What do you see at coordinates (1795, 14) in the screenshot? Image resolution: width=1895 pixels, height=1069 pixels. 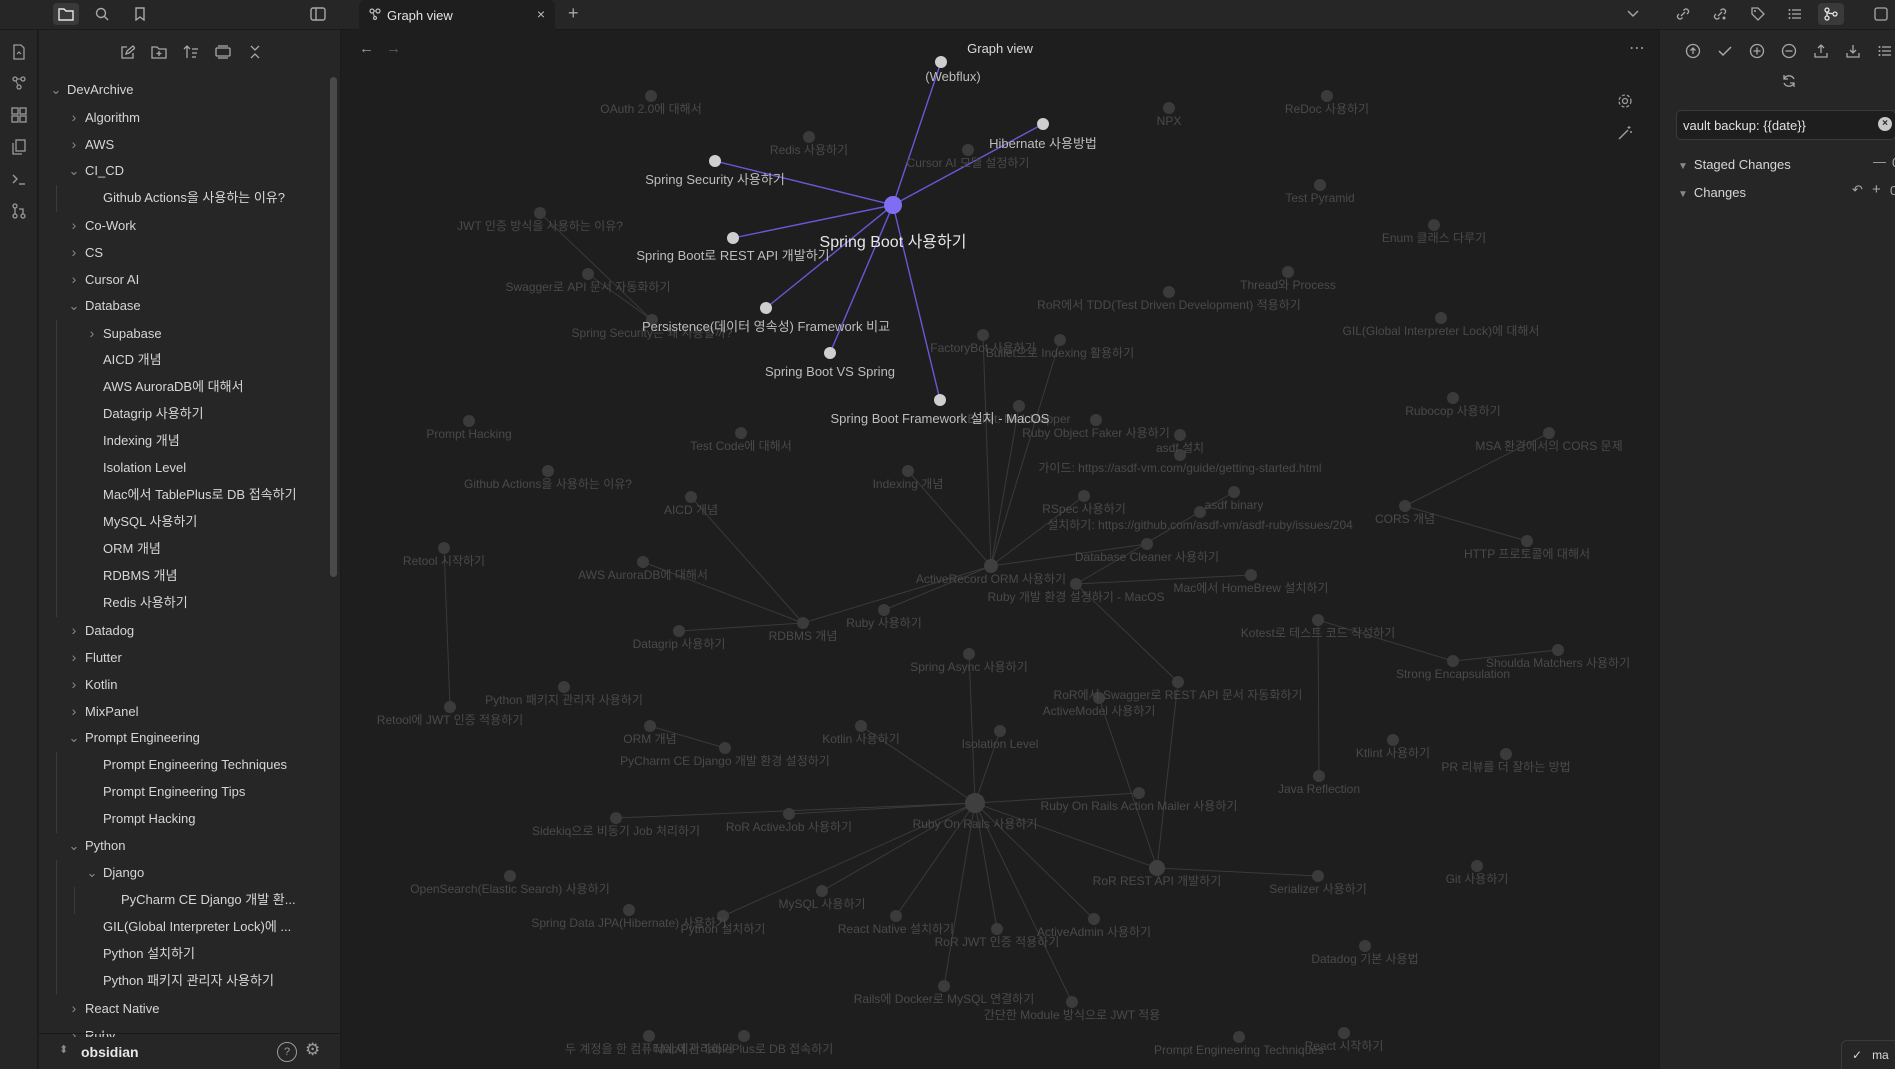 I see `outline-icon` at bounding box center [1795, 14].